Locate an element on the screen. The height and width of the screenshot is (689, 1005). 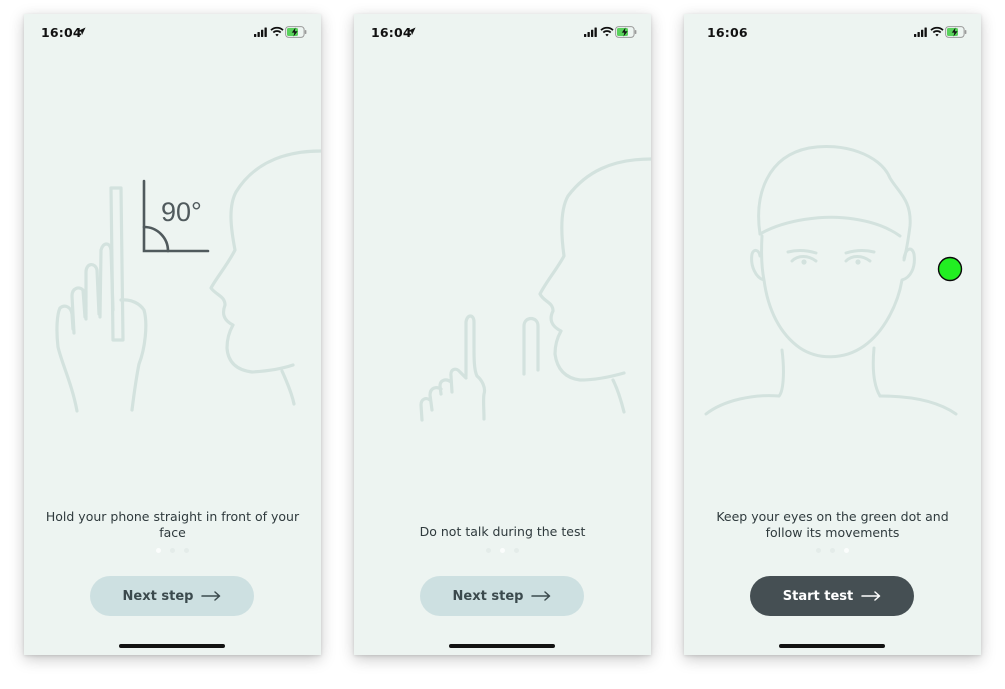
svg-text: 90° is located at coordinates (181, 211).